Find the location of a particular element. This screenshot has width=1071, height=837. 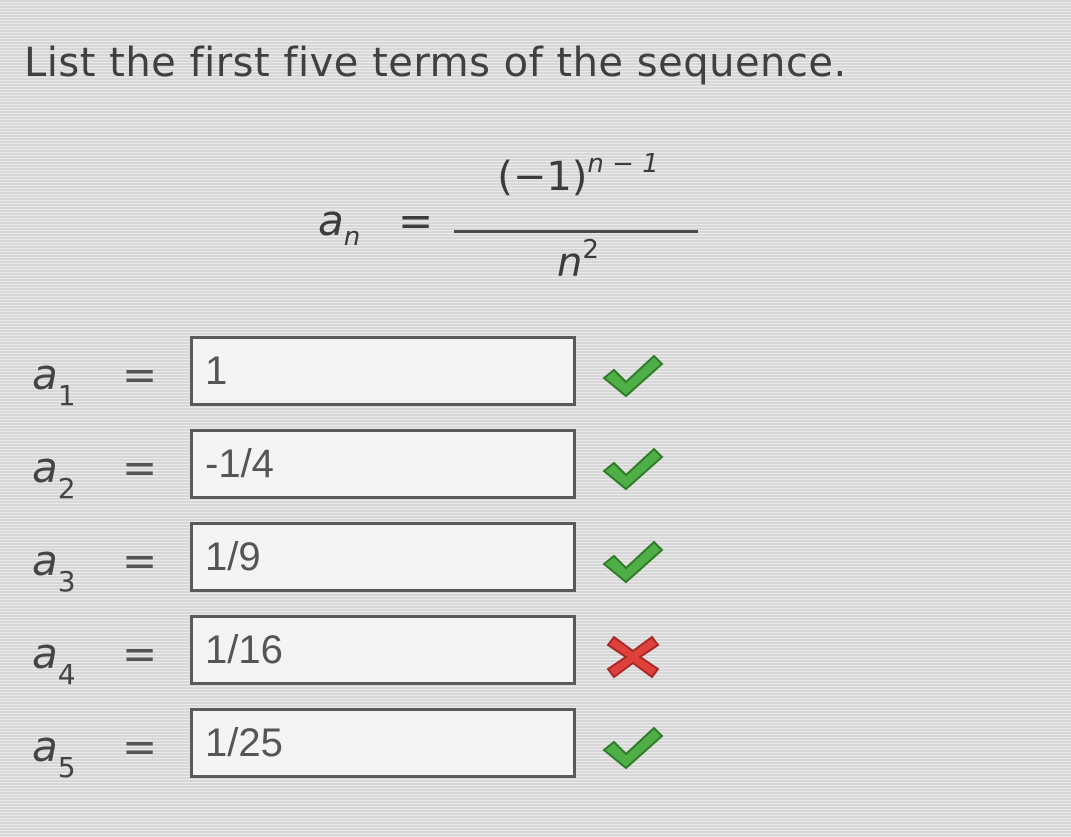

formula-lhs-sub: n is located at coordinates (352, 237).